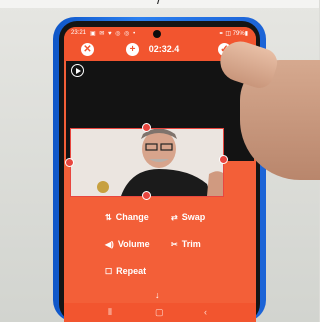  Describe the element at coordinates (69, 162) in the screenshot. I see `resize-handle-left` at that location.